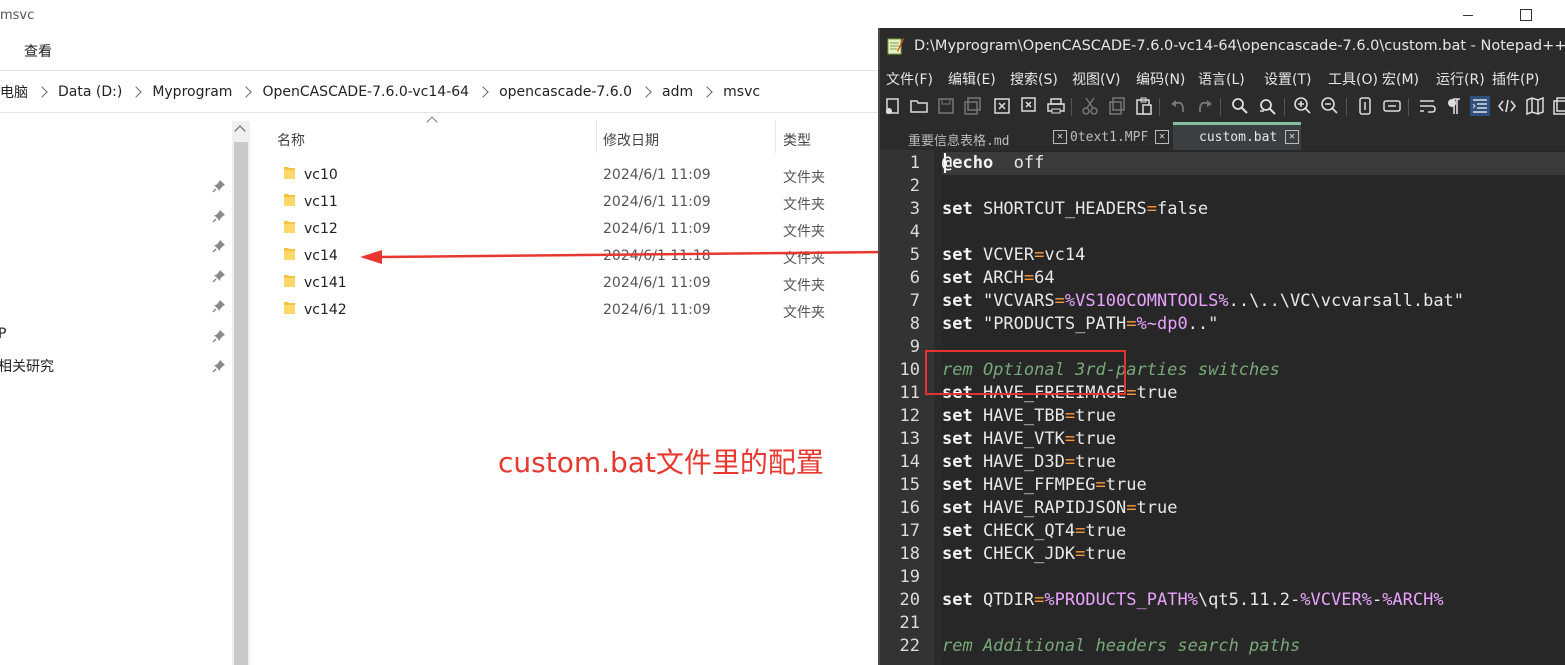 The height and width of the screenshot is (665, 1565). Describe the element at coordinates (1558, 106) in the screenshot. I see `doc-list-icon` at that location.